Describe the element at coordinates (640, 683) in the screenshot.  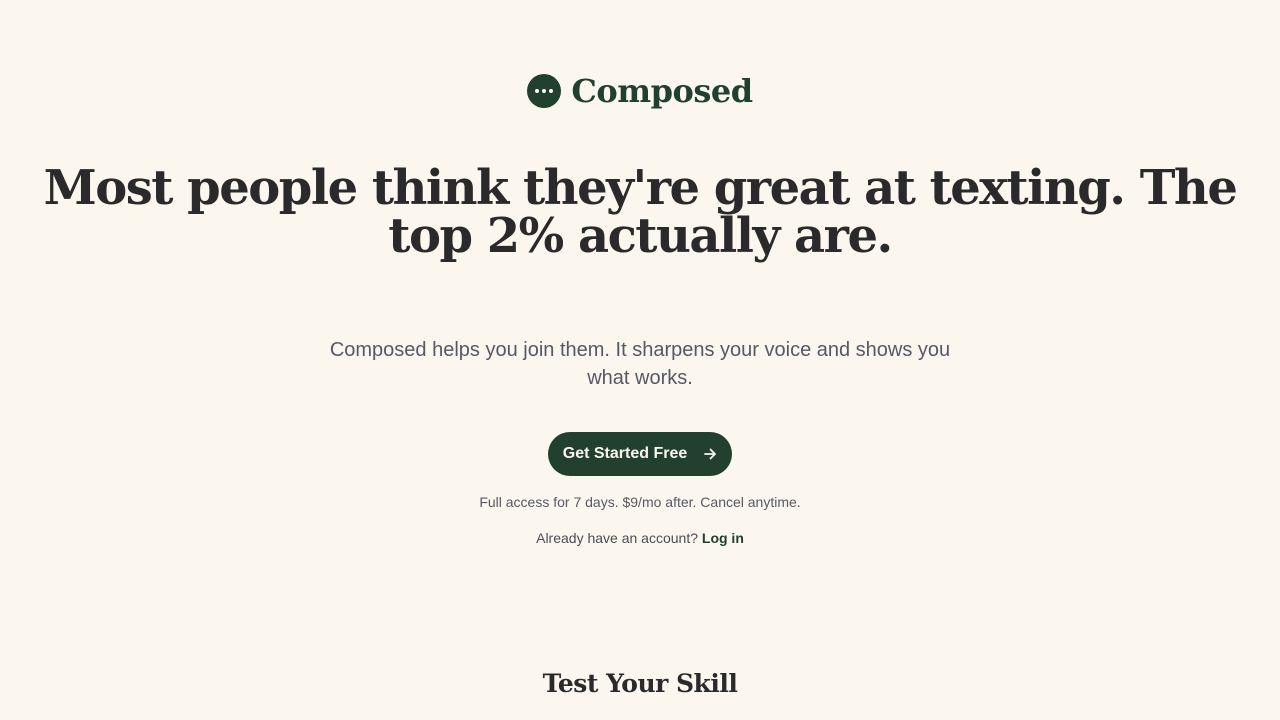
I see `test-your-skill-heading: Test Your Skill` at that location.